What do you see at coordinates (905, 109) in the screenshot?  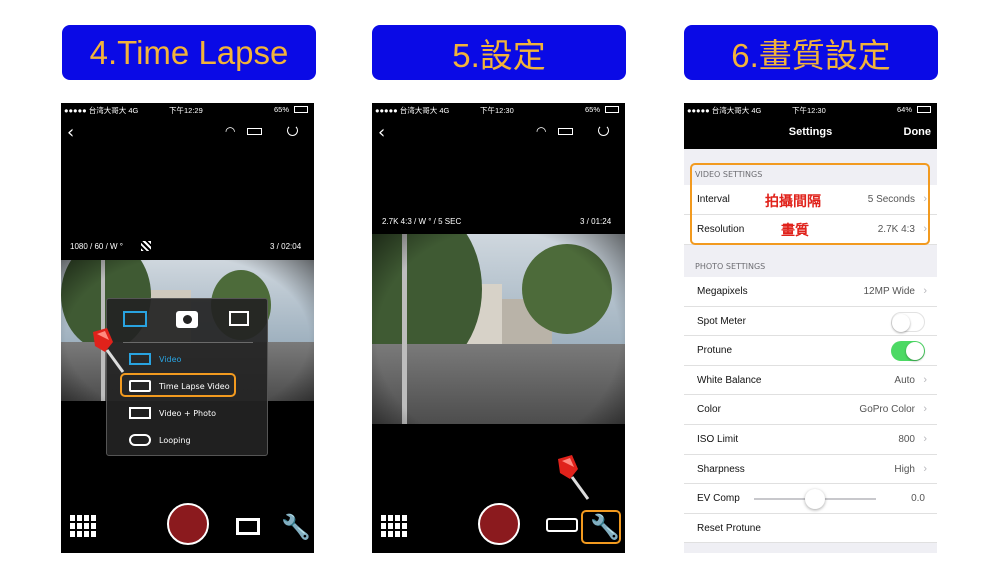 I see `battery-percent: 64%` at bounding box center [905, 109].